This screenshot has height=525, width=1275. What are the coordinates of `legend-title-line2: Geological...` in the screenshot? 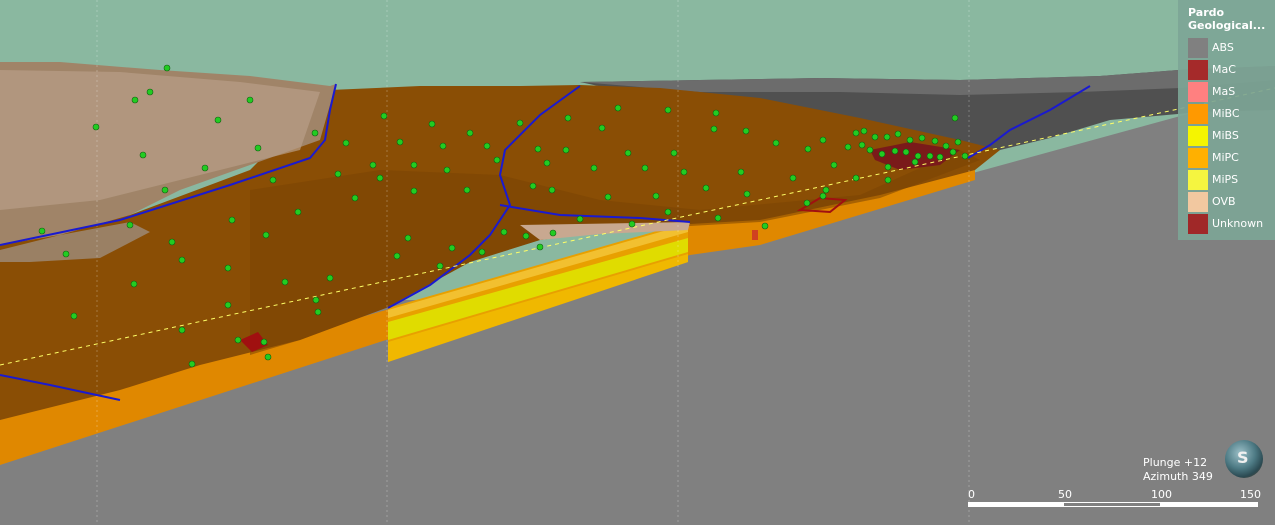 It's located at (1227, 25).